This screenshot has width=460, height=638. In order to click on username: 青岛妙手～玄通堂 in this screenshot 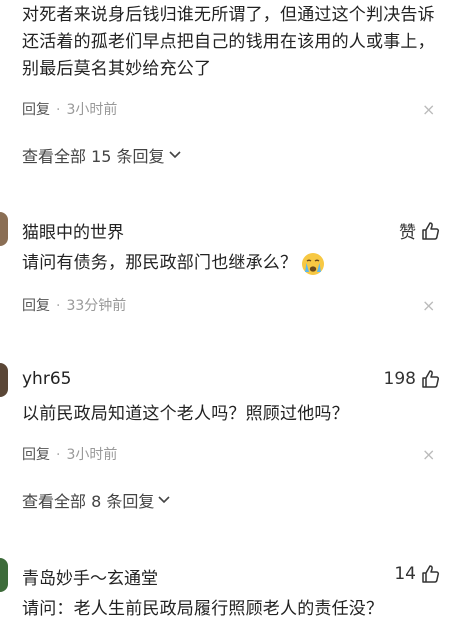, I will do `click(90, 576)`.